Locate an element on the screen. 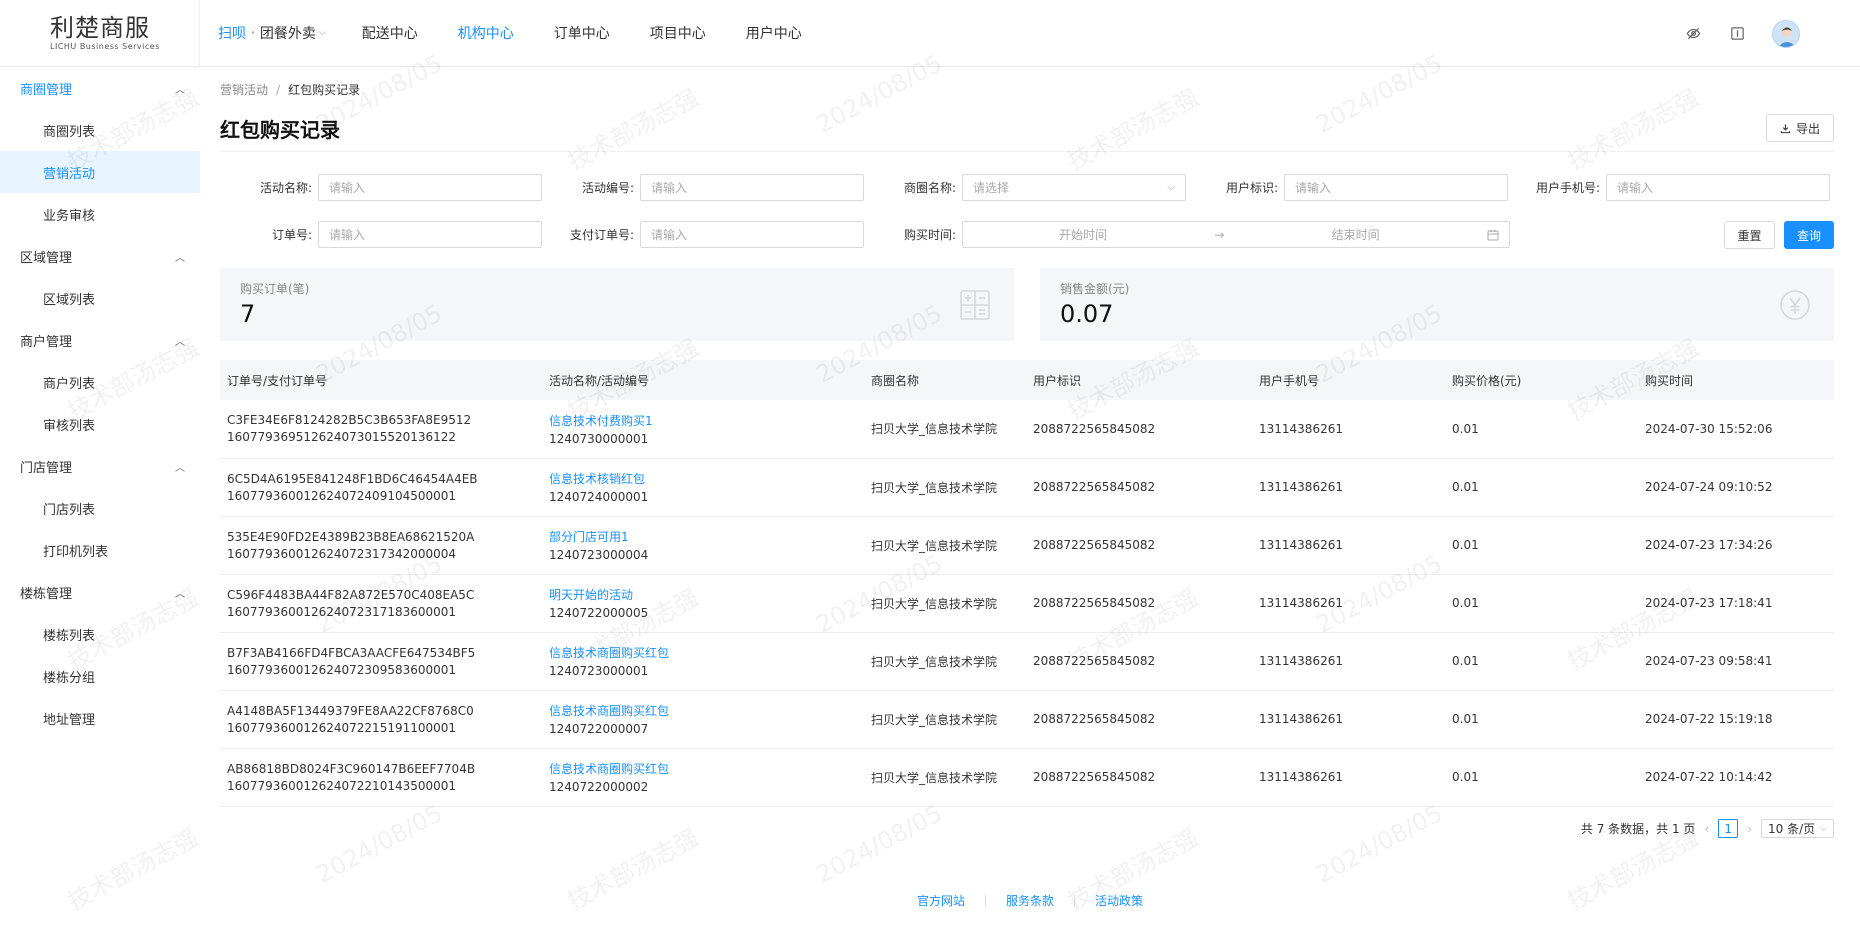 The height and width of the screenshot is (929, 1860). page-number-current: 1 is located at coordinates (1728, 828).